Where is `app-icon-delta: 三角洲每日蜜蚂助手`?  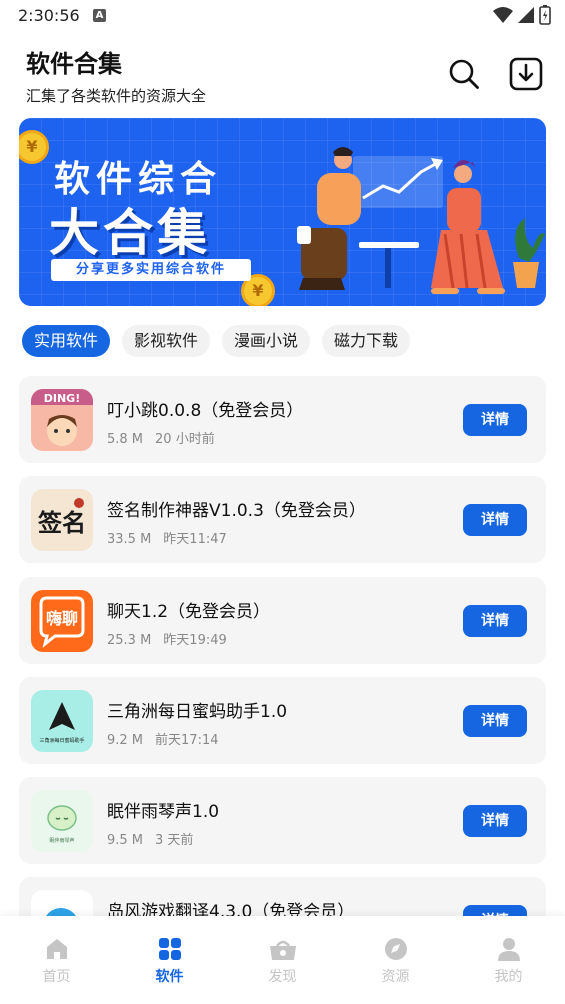 app-icon-delta: 三角洲每日蜜蚂助手 is located at coordinates (62, 721).